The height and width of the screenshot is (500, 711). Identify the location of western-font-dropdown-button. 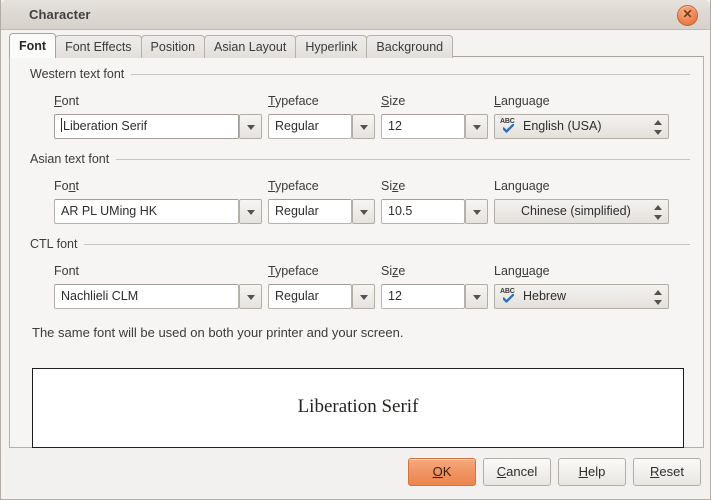
(250, 126).